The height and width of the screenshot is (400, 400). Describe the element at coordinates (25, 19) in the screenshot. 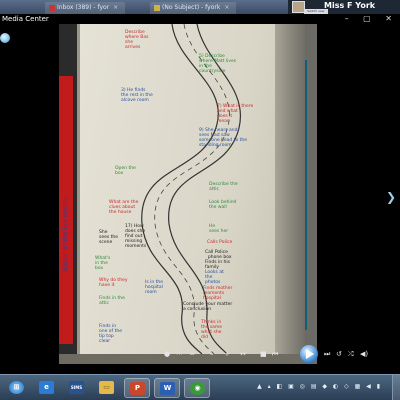

I see `window-title: Media Center` at that location.